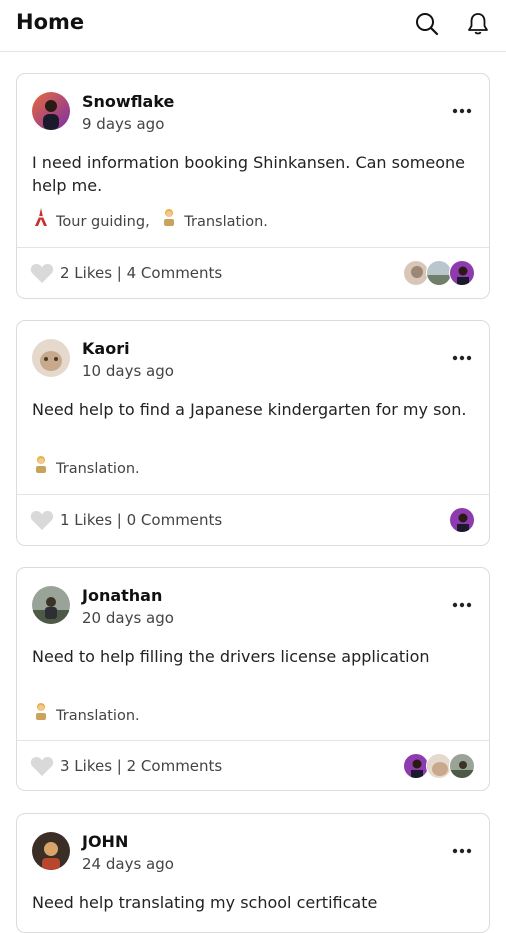 The height and width of the screenshot is (933, 506). What do you see at coordinates (123, 124) in the screenshot?
I see `post-time: 9 days ago` at bounding box center [123, 124].